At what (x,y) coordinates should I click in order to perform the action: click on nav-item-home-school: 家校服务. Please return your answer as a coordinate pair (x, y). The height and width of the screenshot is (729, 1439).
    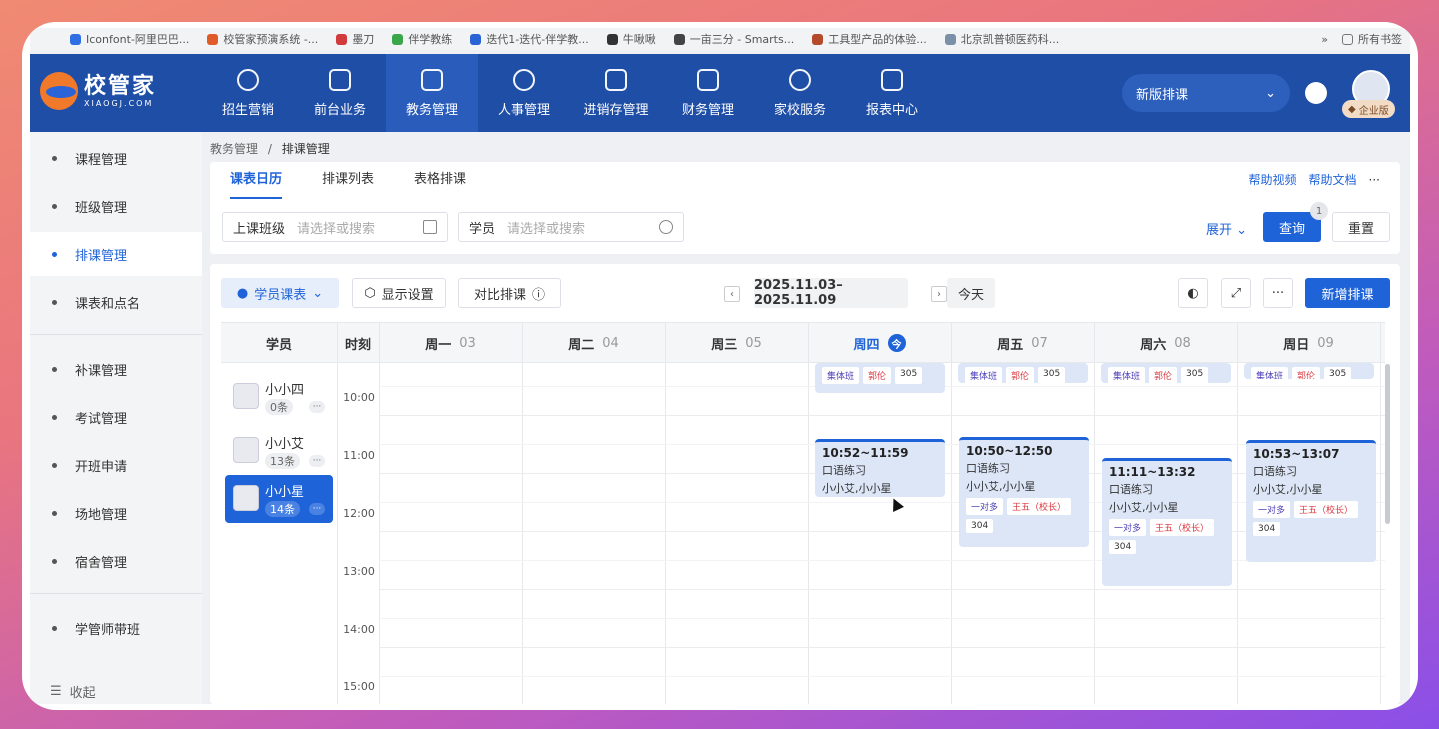
    Looking at the image, I should click on (800, 93).